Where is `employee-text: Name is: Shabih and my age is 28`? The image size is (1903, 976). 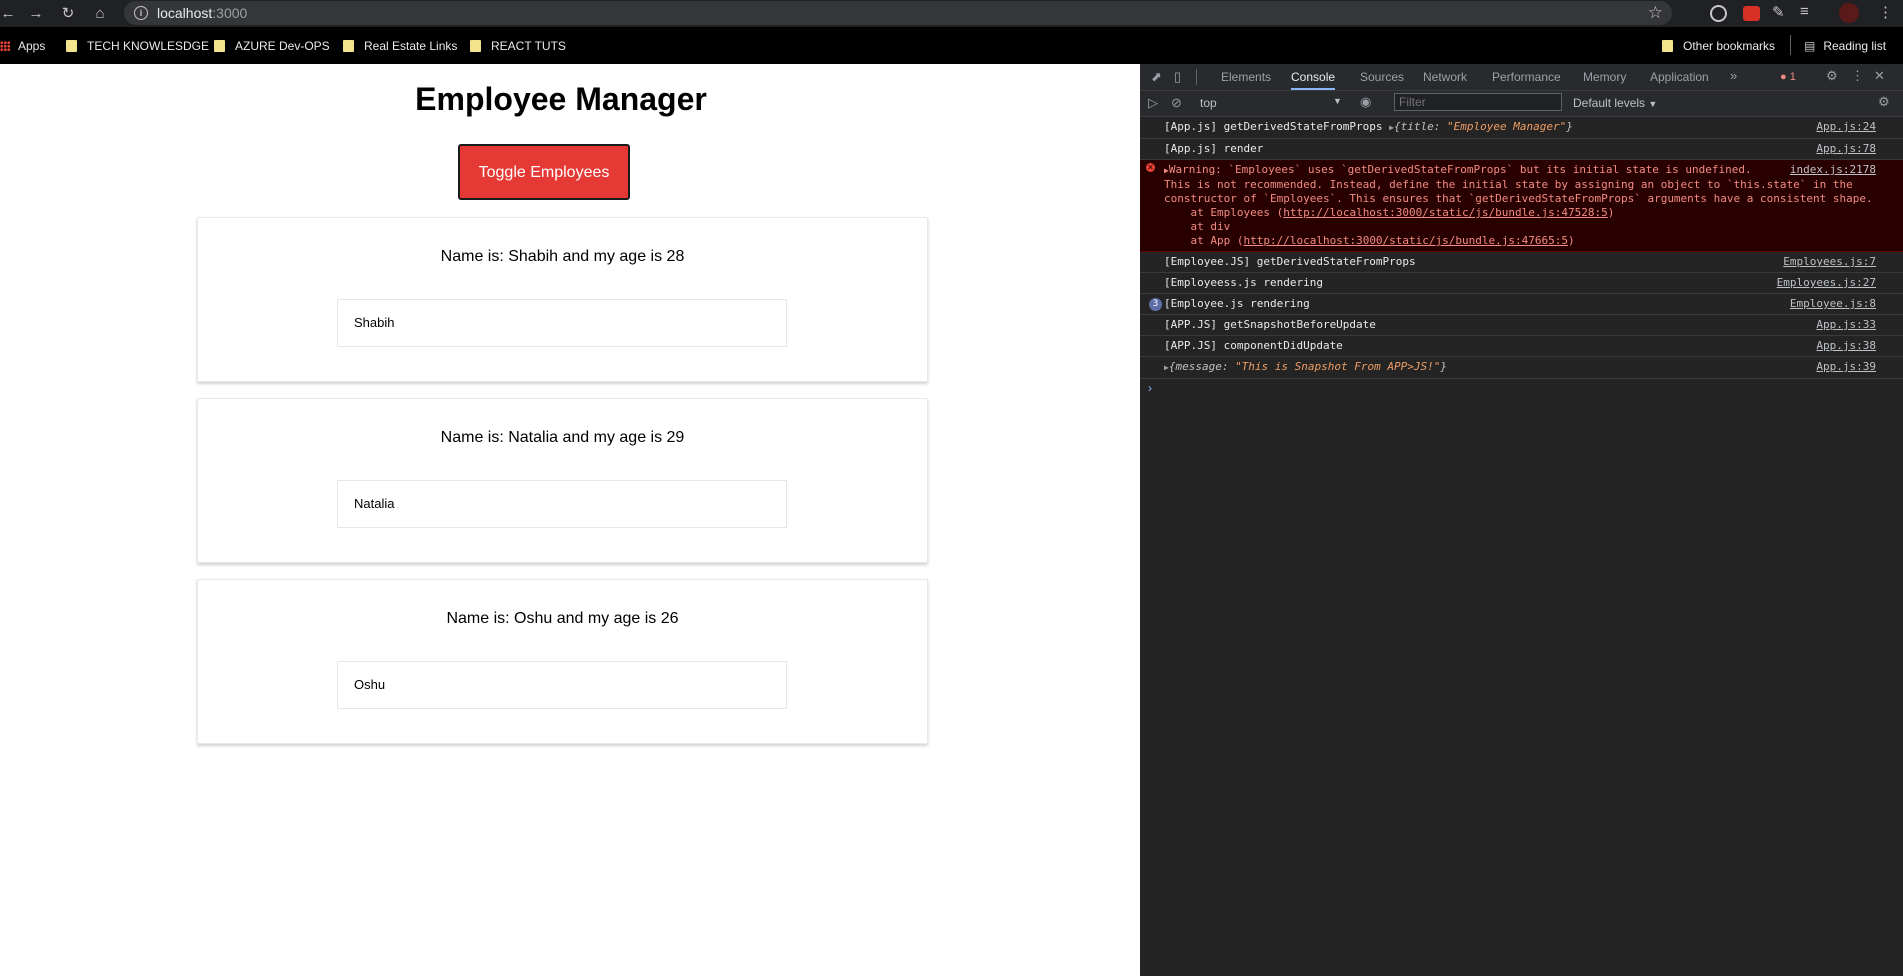
employee-text: Name is: Shabih and my age is 28 is located at coordinates (562, 256).